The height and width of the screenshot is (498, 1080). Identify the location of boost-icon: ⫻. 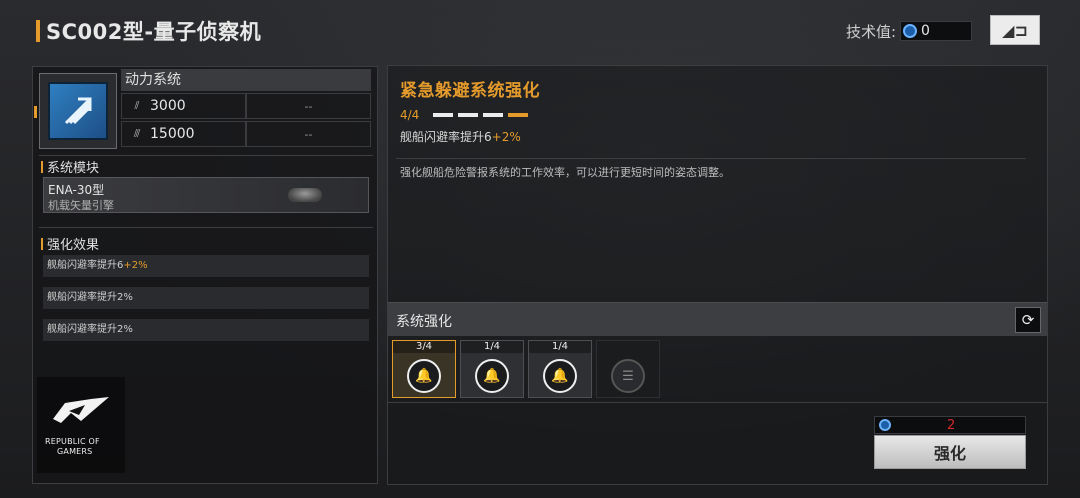
(137, 133).